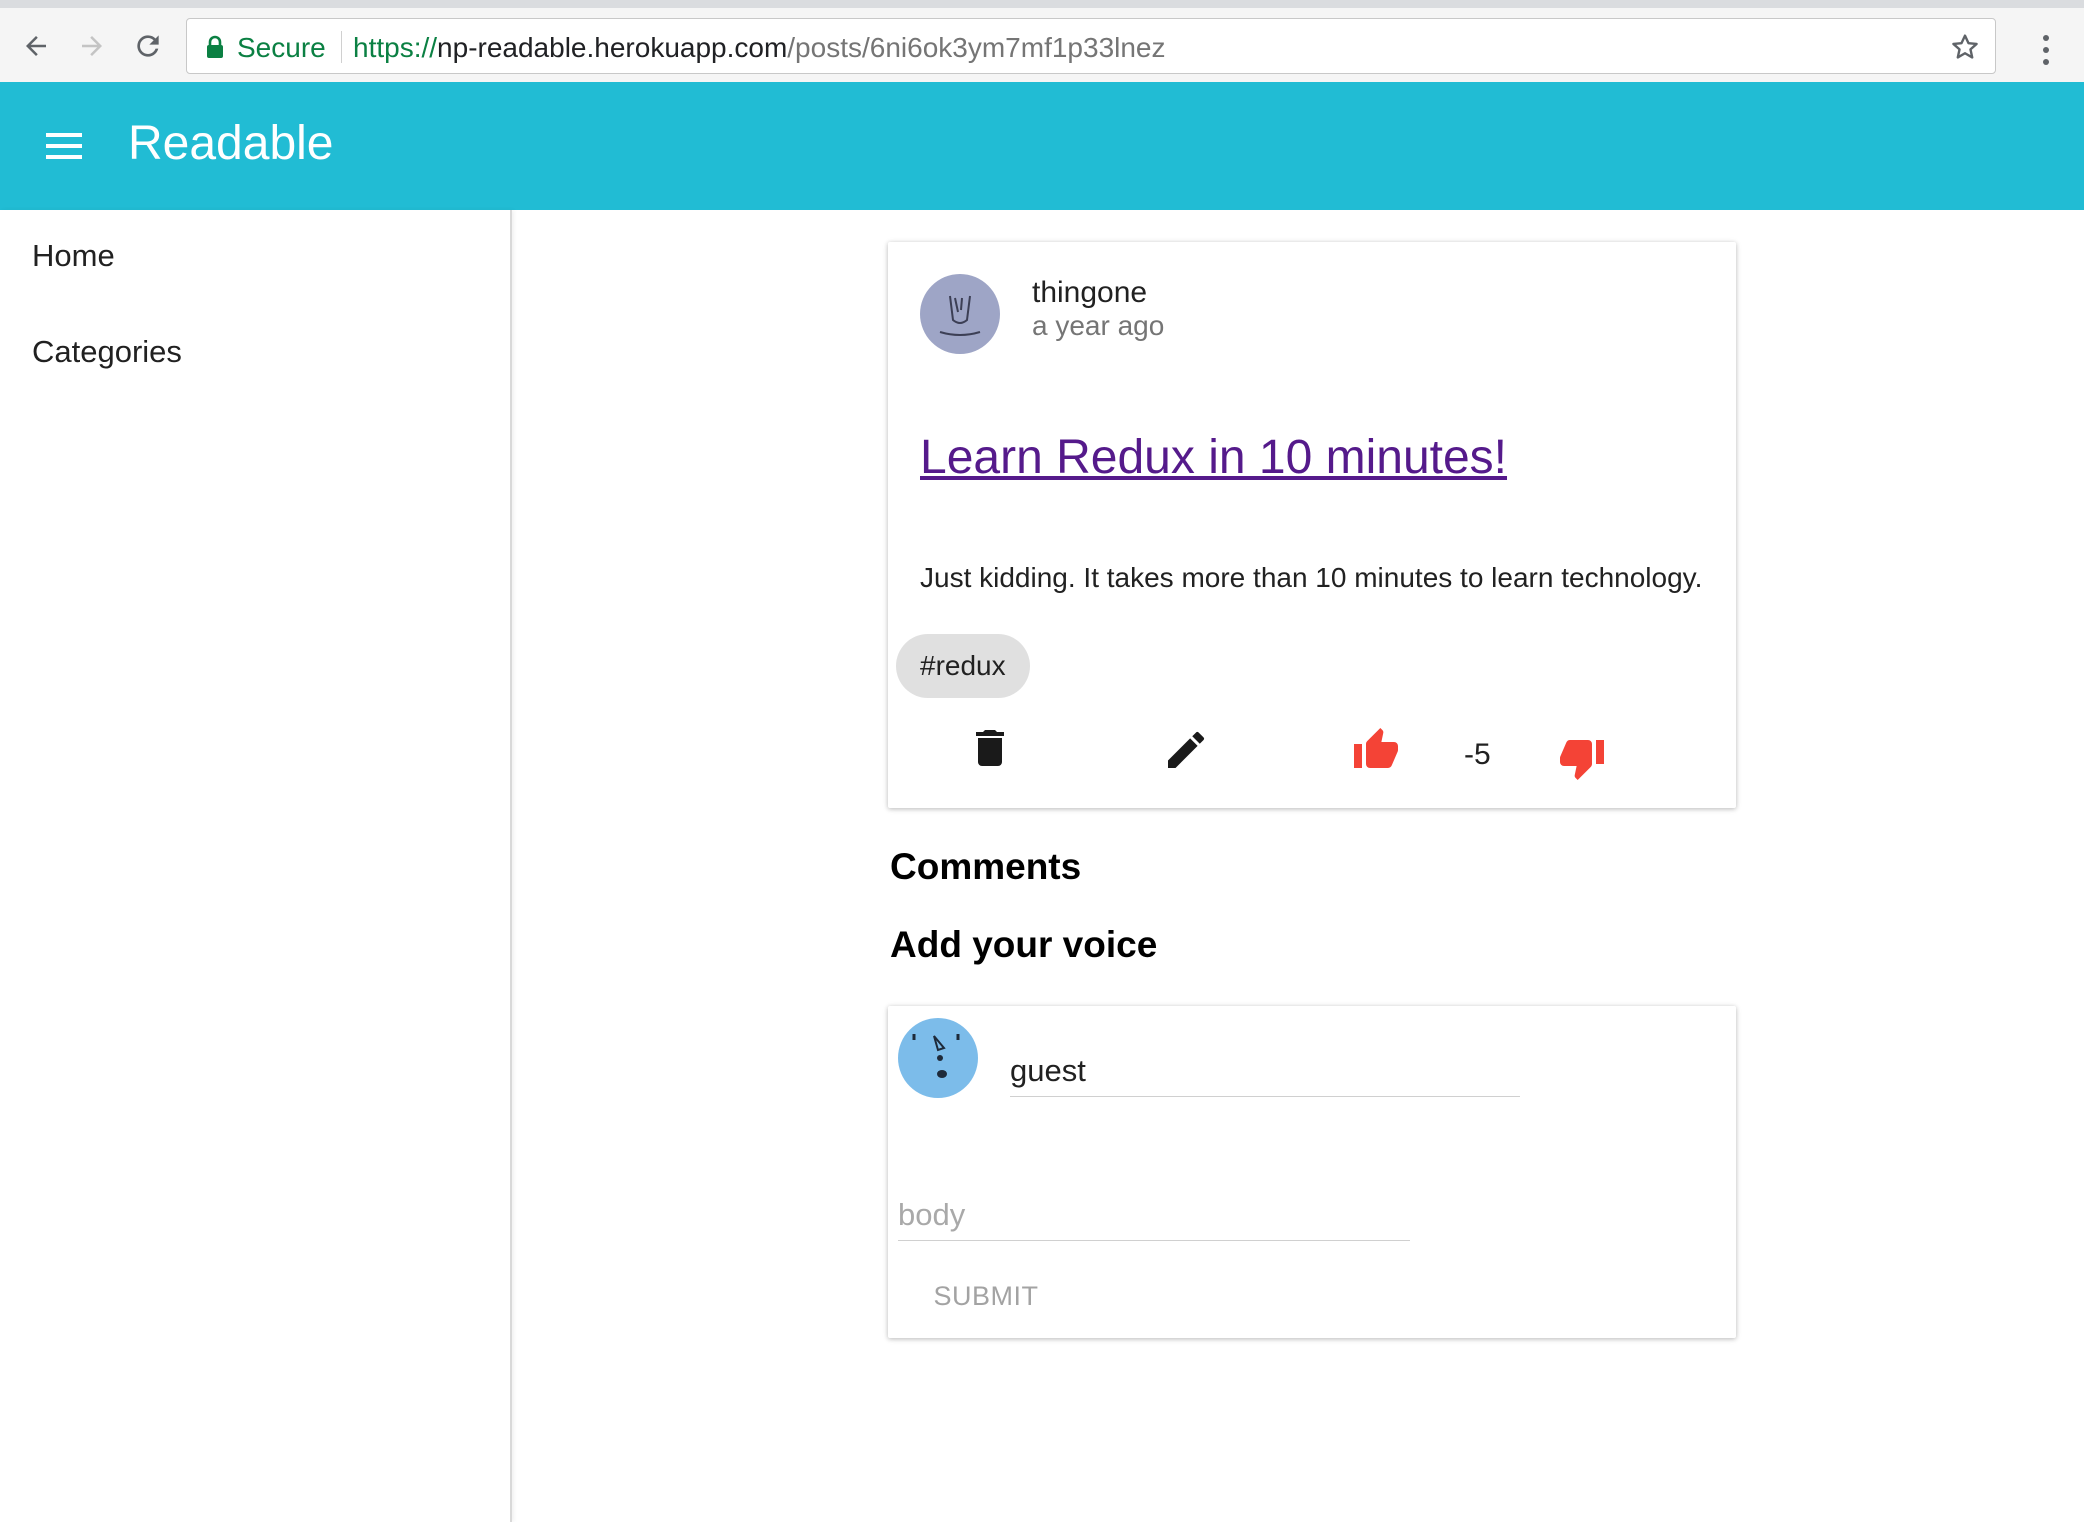 The image size is (2084, 1522). Describe the element at coordinates (395, 47) in the screenshot. I see `url-scheme: https://` at that location.